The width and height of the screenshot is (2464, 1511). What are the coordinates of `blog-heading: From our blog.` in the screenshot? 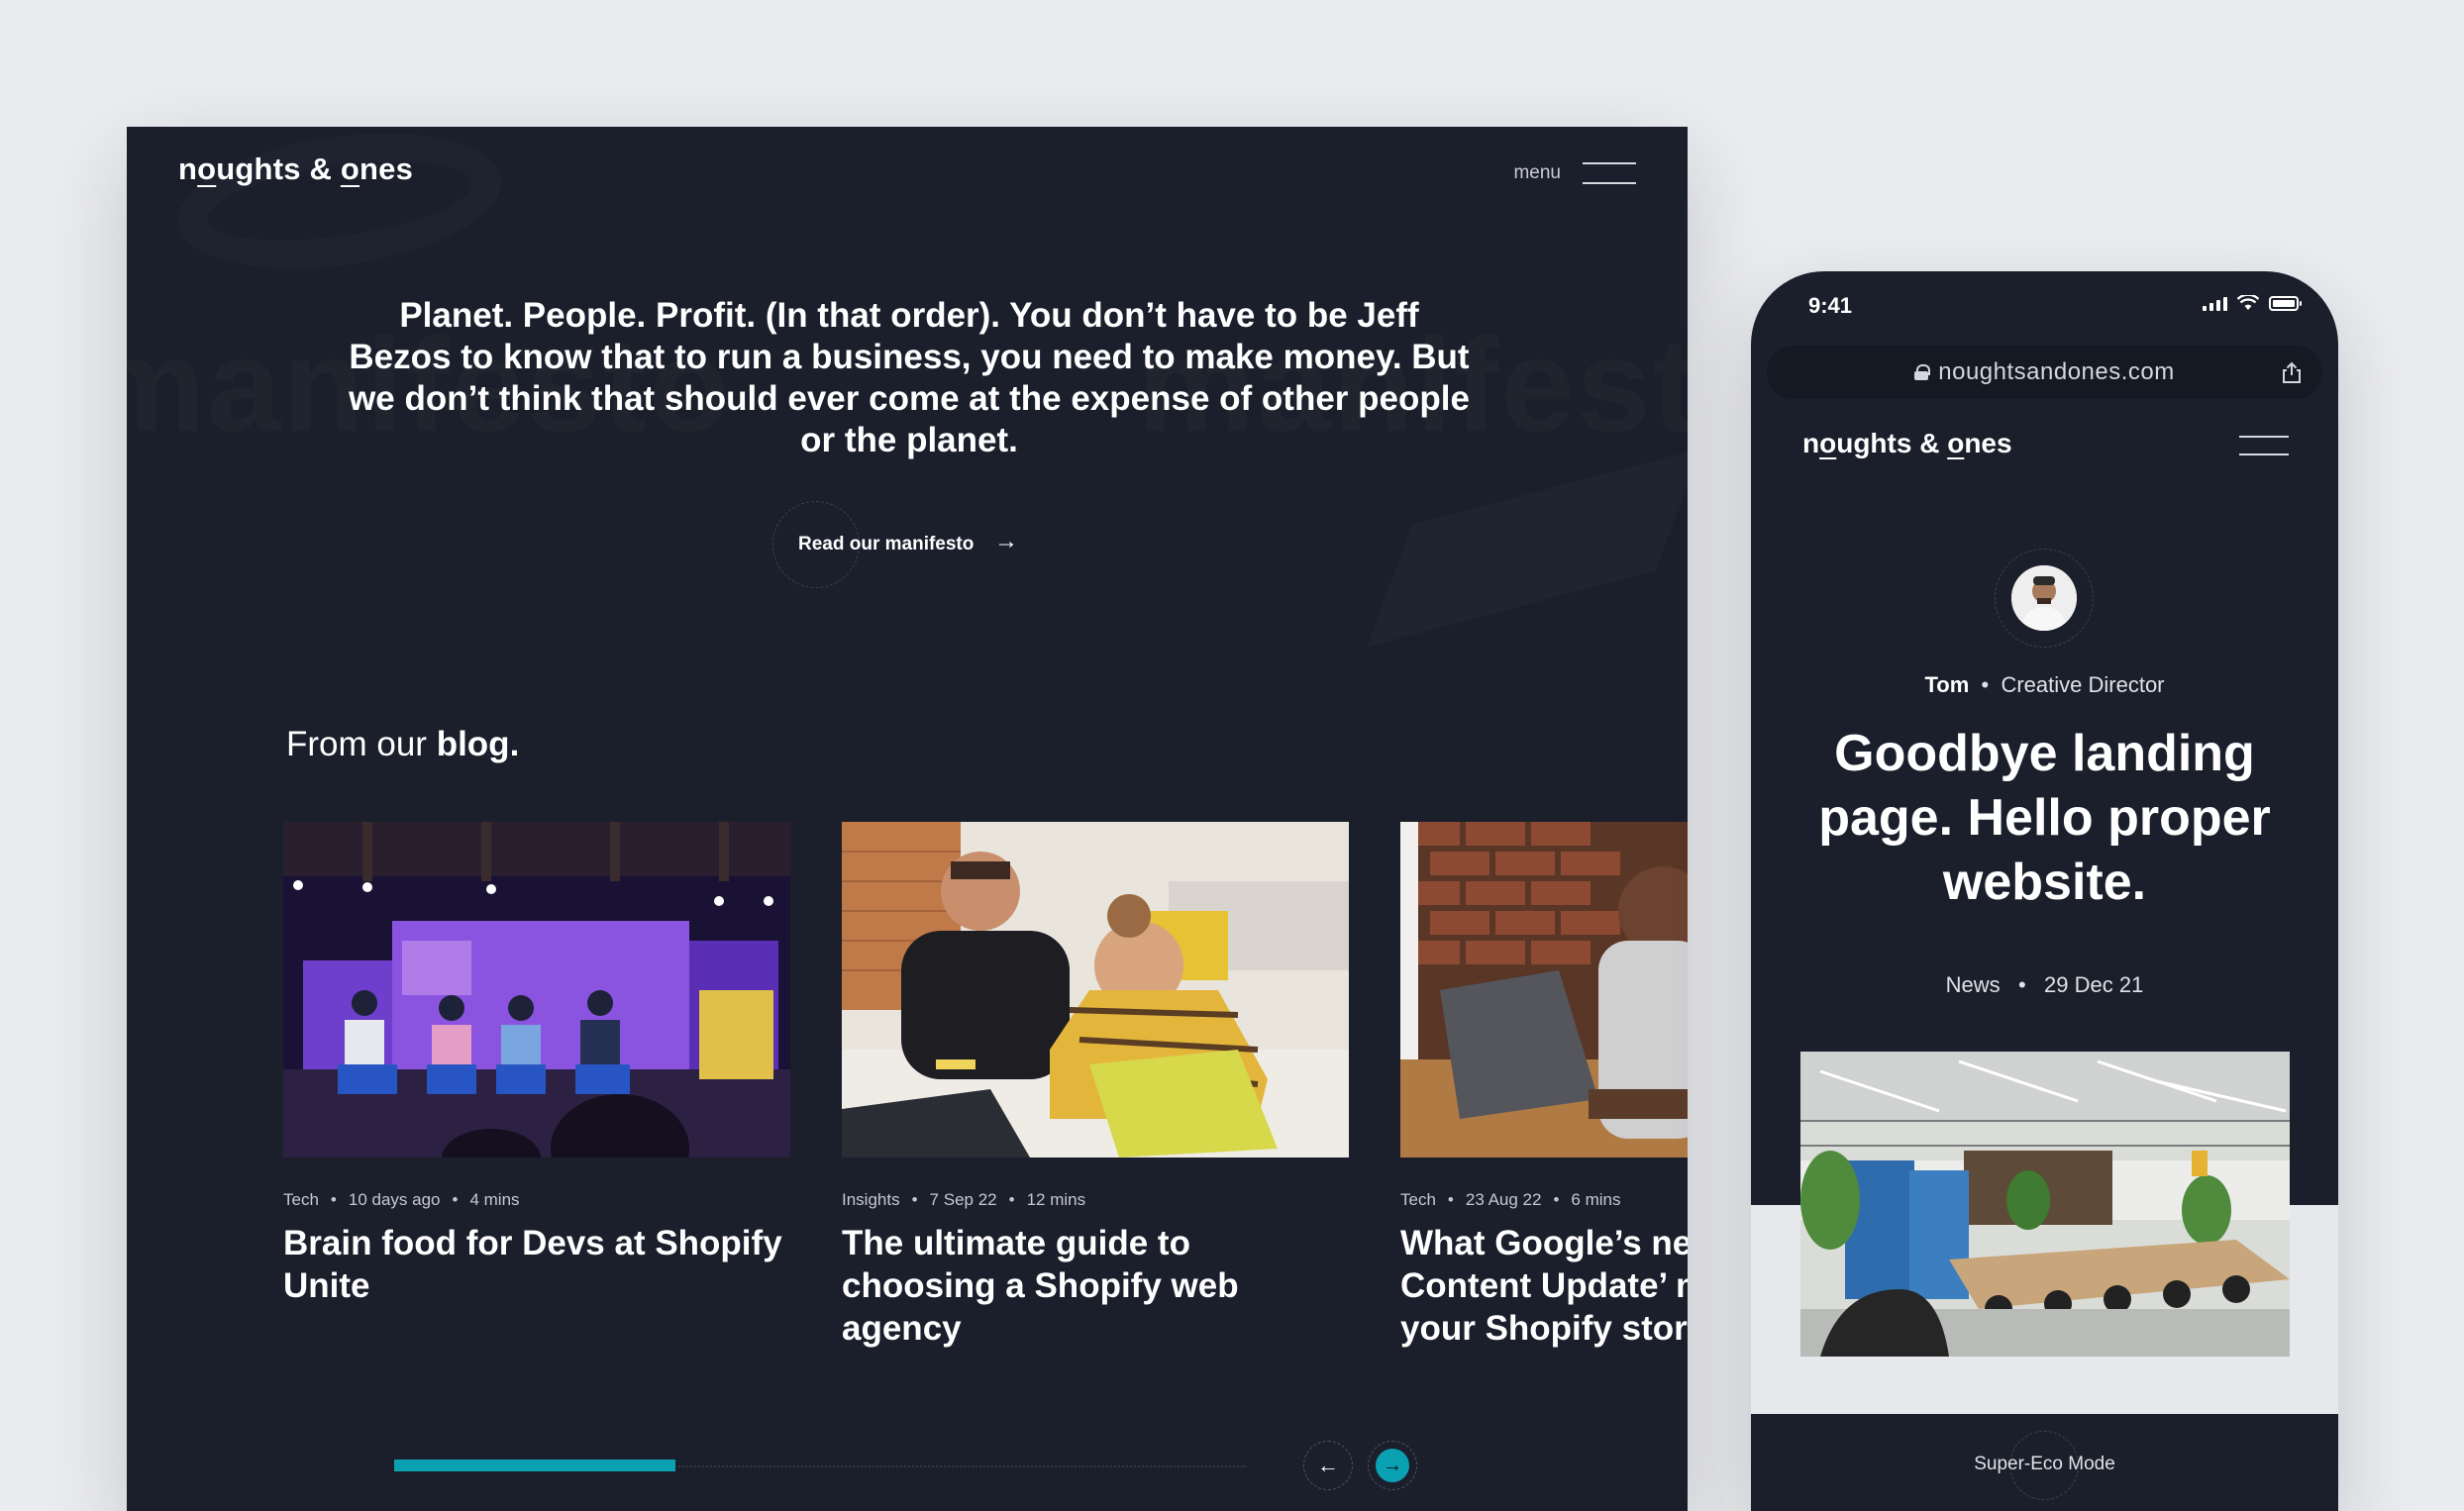 It's located at (402, 744).